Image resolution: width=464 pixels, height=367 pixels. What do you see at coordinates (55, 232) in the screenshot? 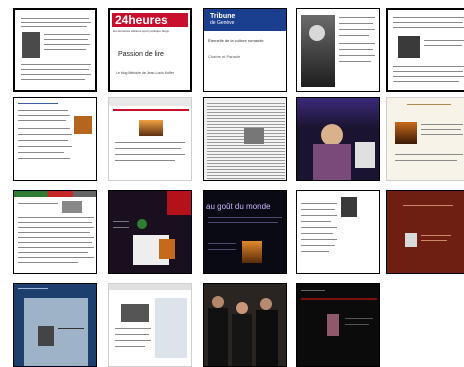
I see `thumbnail-r3c1` at bounding box center [55, 232].